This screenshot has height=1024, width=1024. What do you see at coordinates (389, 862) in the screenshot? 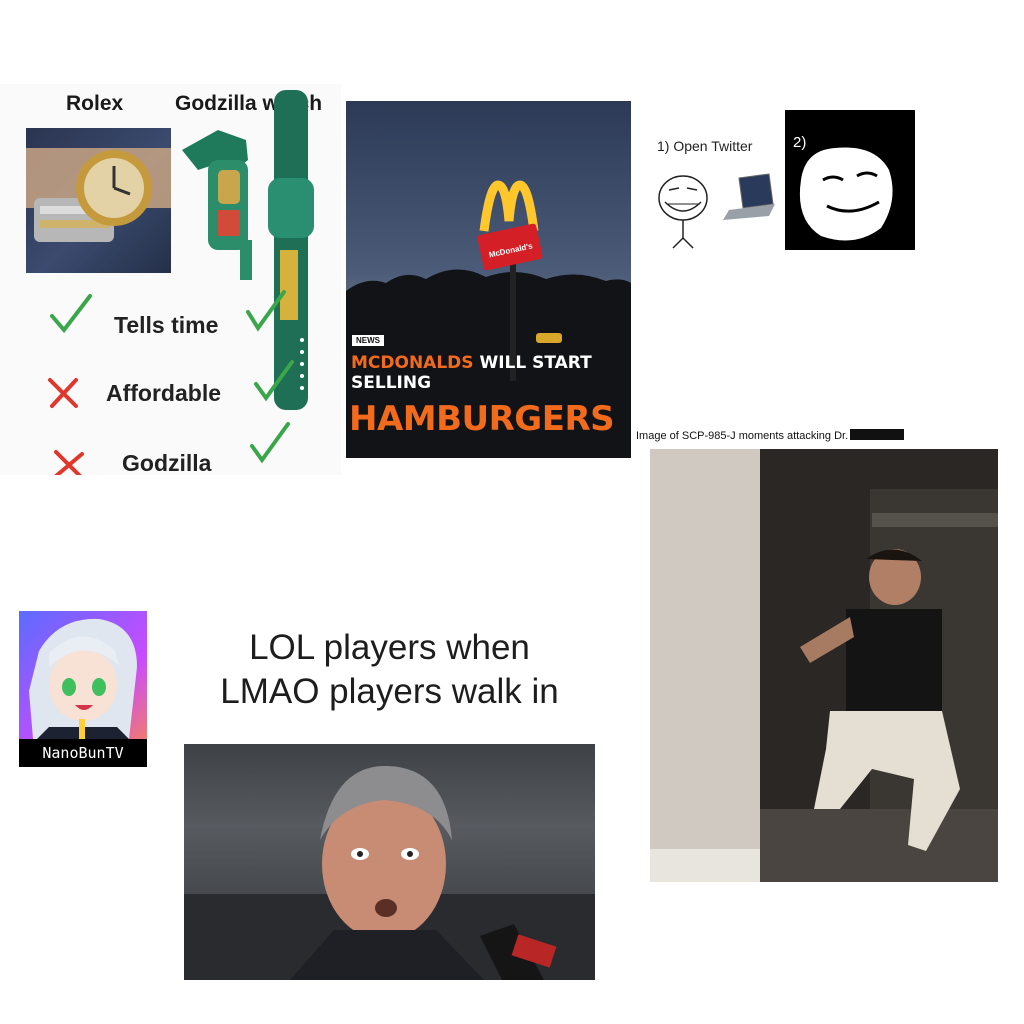
I see `shocked-man-photo` at bounding box center [389, 862].